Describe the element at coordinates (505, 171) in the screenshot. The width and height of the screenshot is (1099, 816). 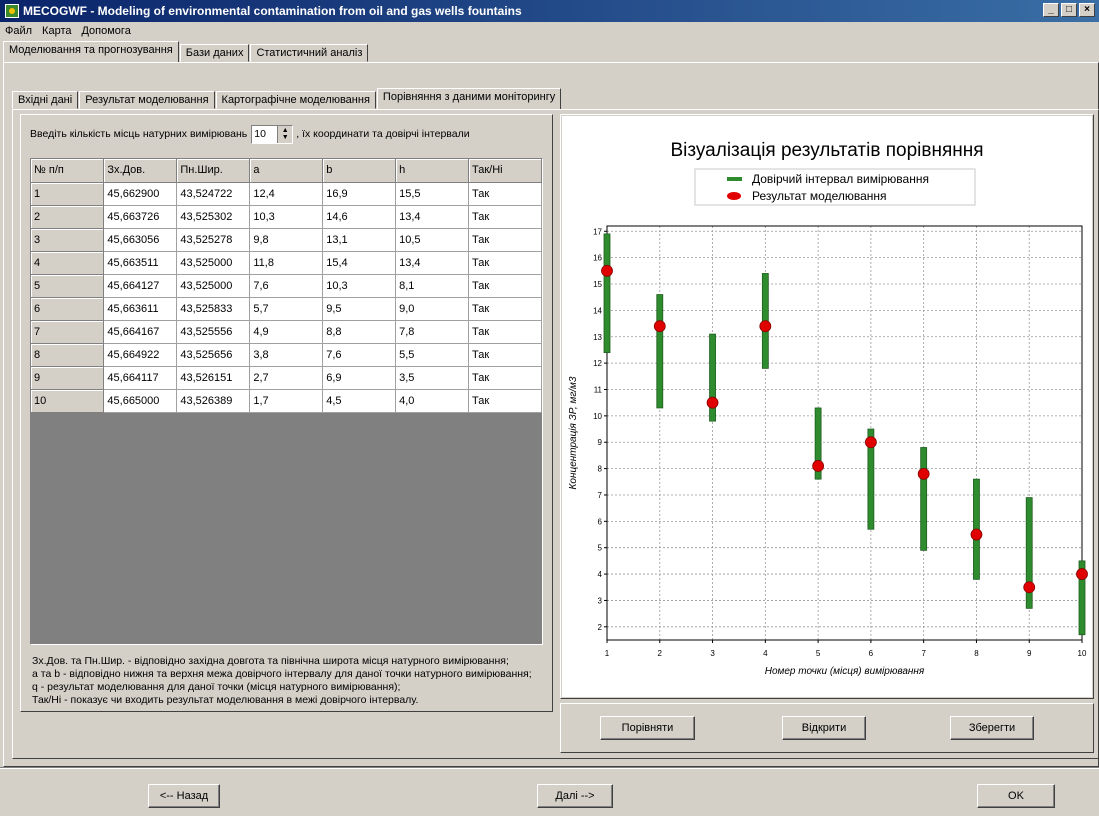
I see `col-header-yes-no: Так/Ні` at that location.